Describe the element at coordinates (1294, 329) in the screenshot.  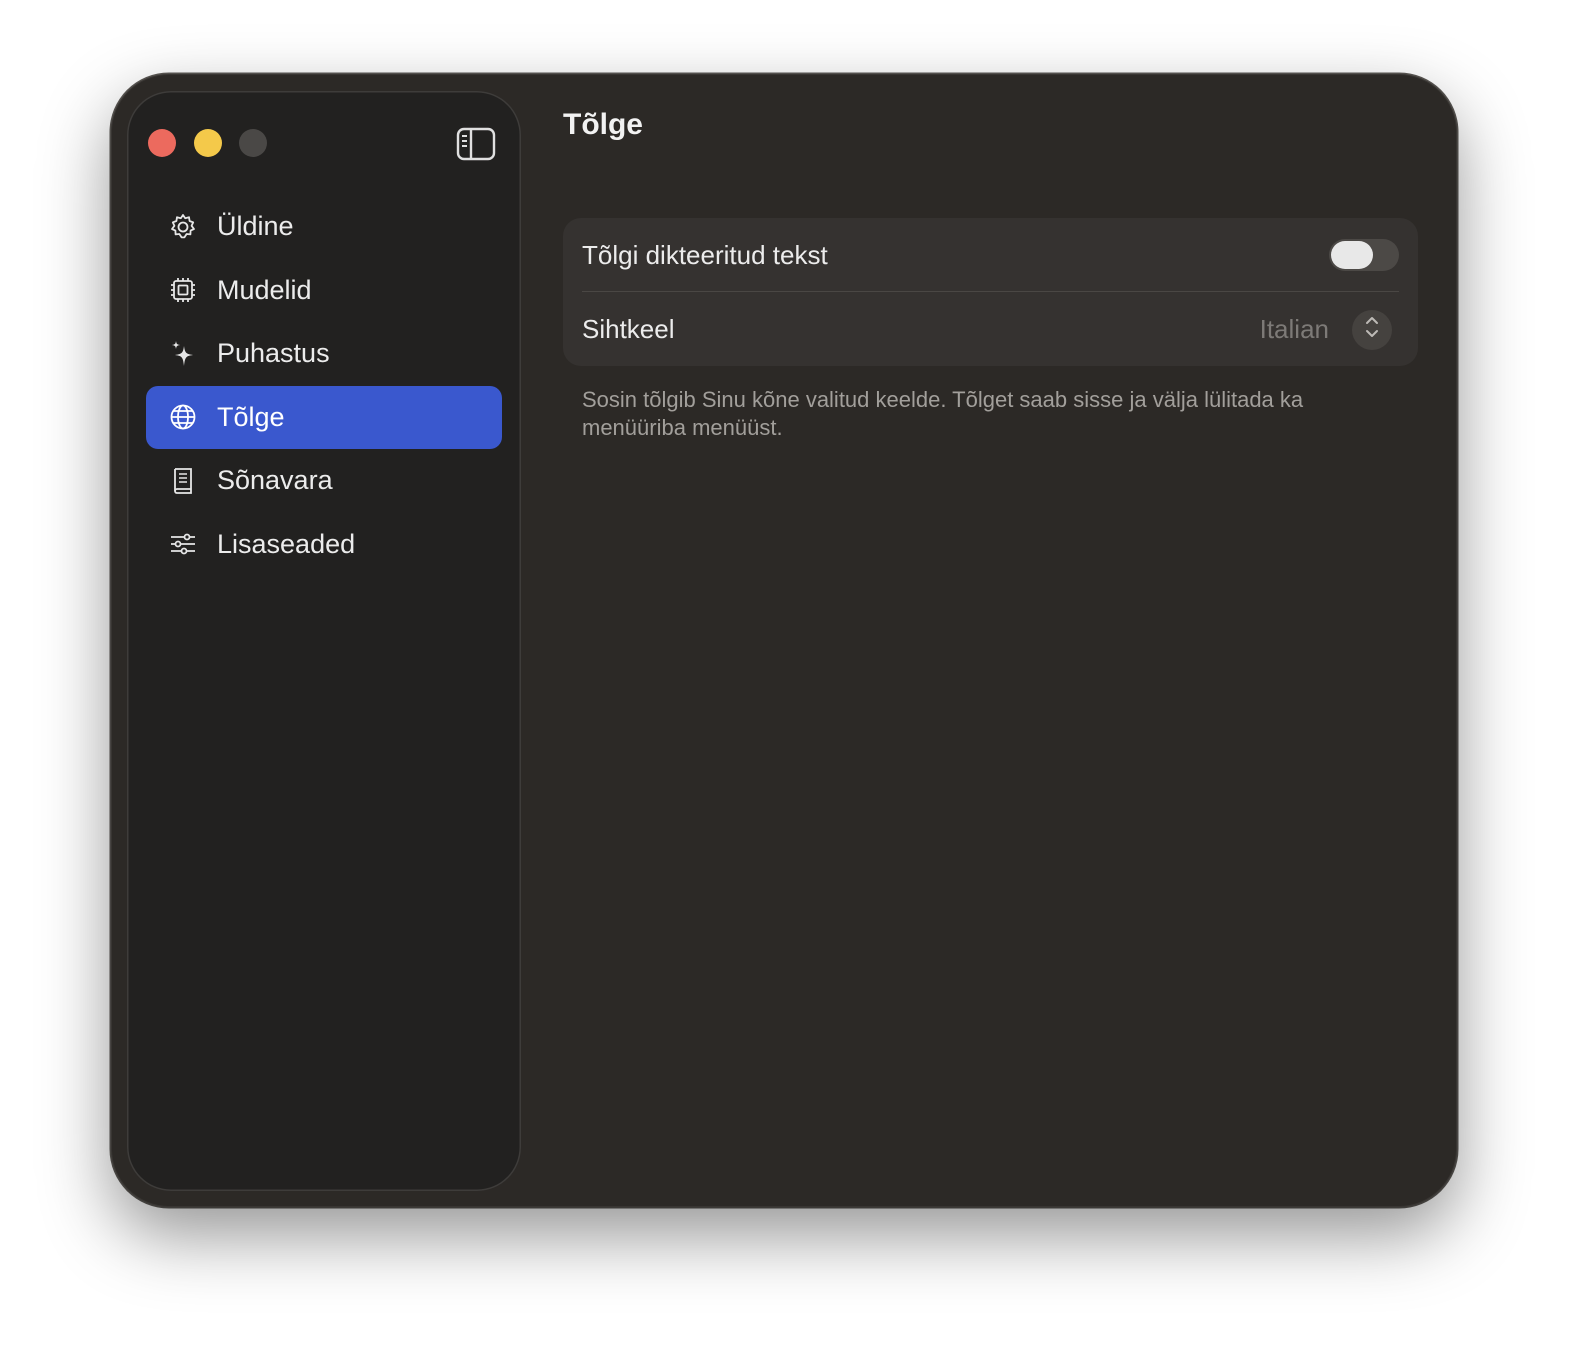
I see `target-language-value: Italian` at that location.